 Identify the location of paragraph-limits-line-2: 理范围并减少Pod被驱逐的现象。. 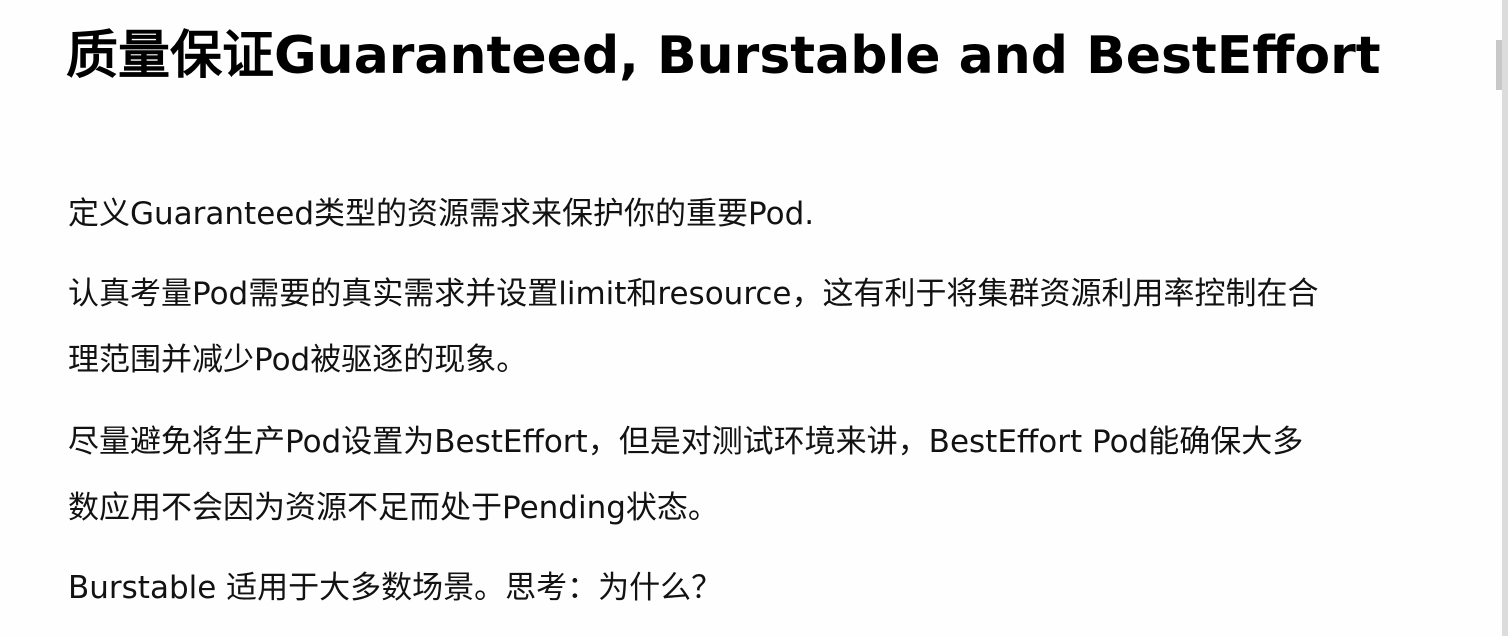
(298, 360).